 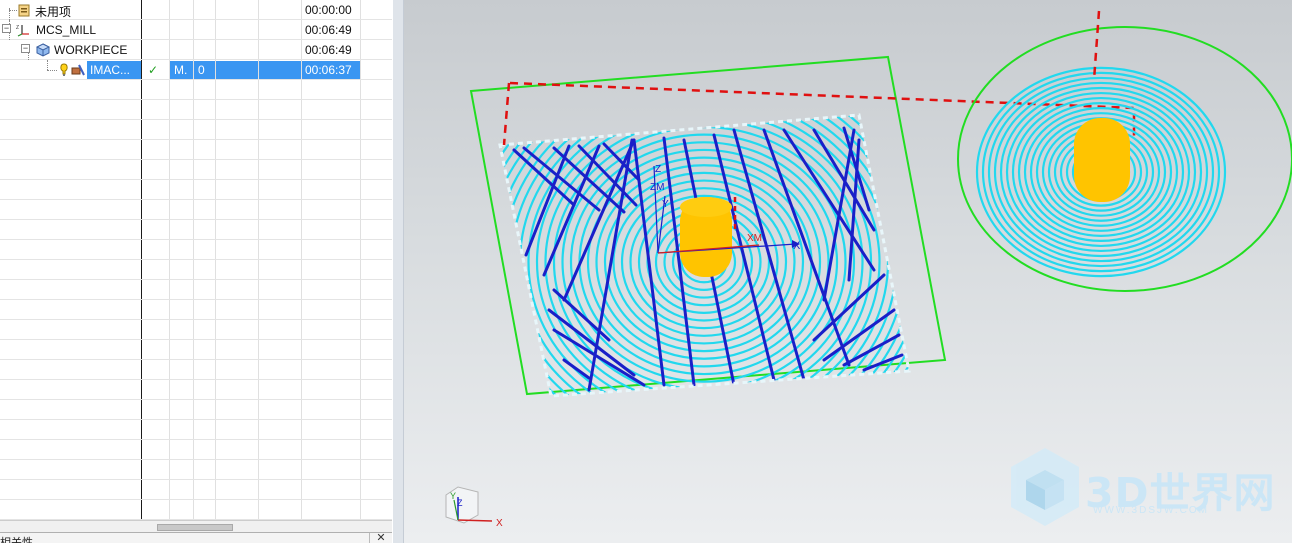 I want to click on tree-label: 未用项, so click(x=53, y=12).